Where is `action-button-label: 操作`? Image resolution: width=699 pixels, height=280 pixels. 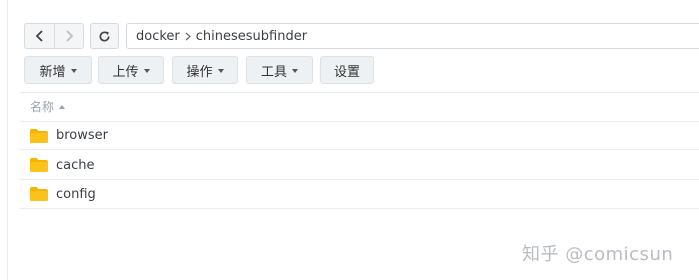
action-button-label: 操作 is located at coordinates (199, 72).